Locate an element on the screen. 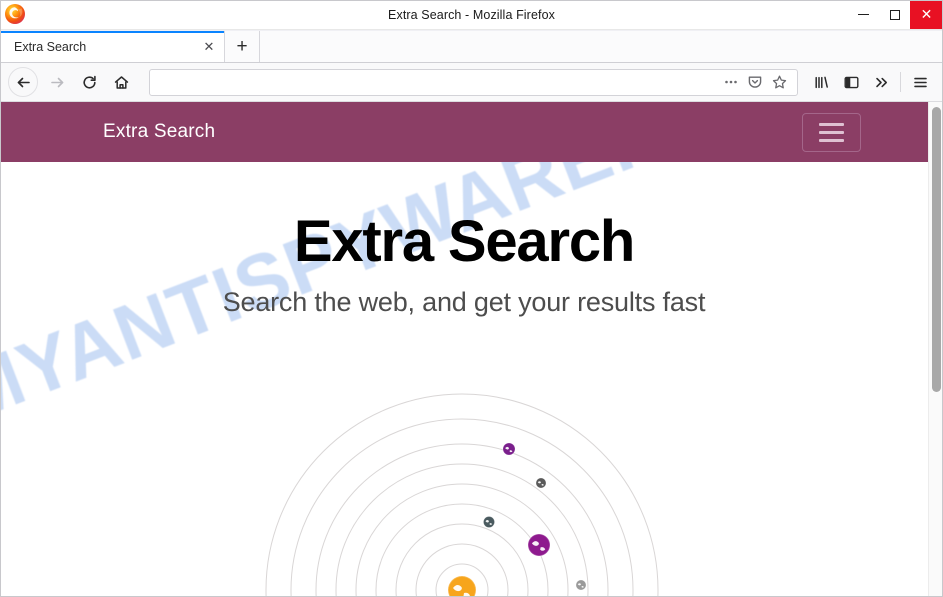 The image size is (943, 597). page-title: Extra Search is located at coordinates (464, 241).